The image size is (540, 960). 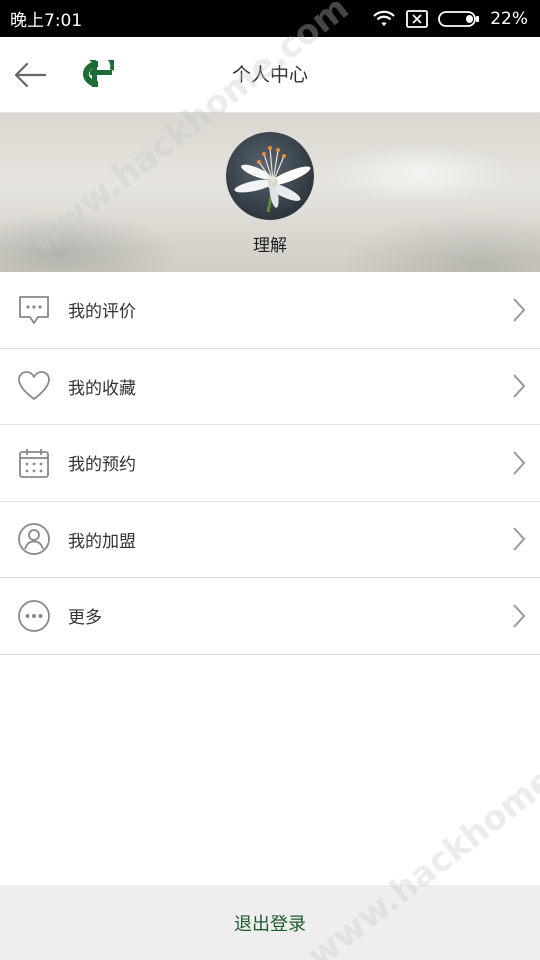 What do you see at coordinates (459, 18) in the screenshot?
I see `battery-icon` at bounding box center [459, 18].